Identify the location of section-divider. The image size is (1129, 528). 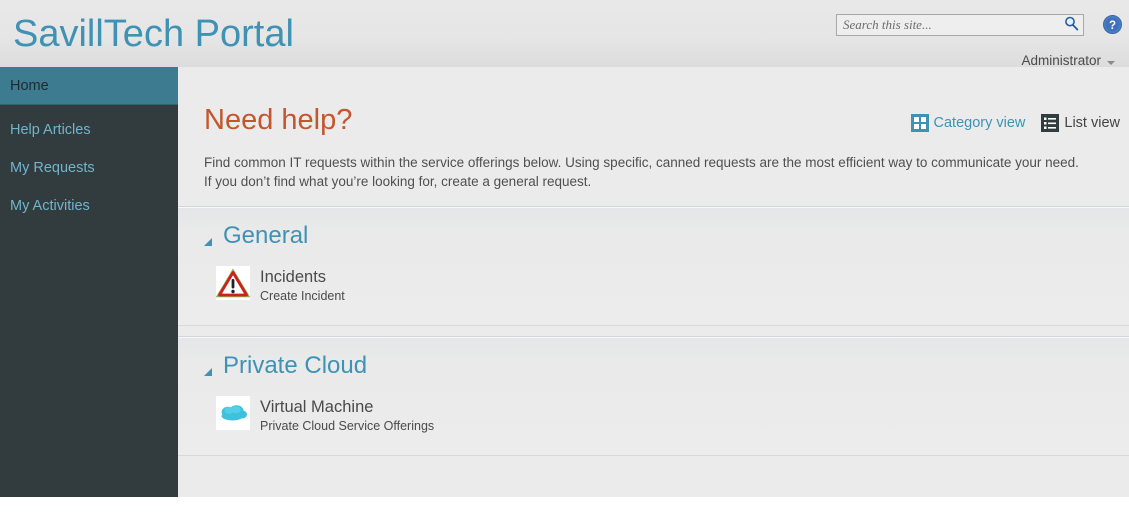
(653, 331).